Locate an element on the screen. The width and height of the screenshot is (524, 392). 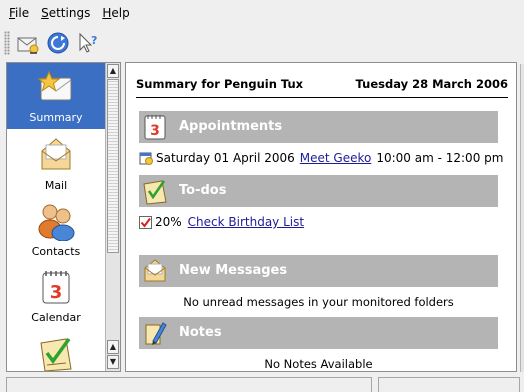
sidebar-item-calendar: 3 Calendar is located at coordinates (56, 296).